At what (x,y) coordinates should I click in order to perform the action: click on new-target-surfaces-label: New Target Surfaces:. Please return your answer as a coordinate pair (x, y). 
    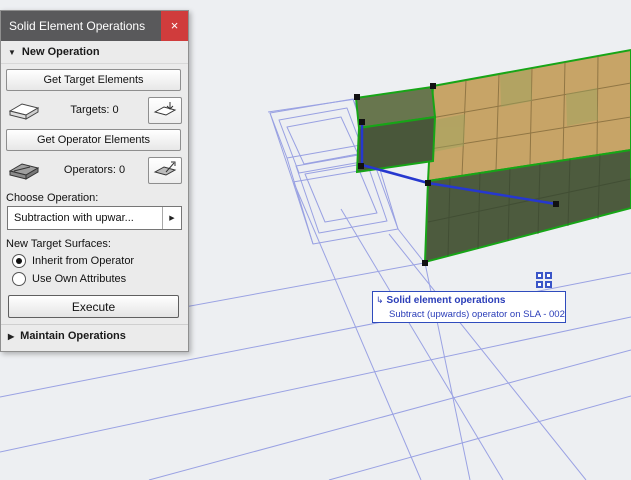
    Looking at the image, I should click on (58, 244).